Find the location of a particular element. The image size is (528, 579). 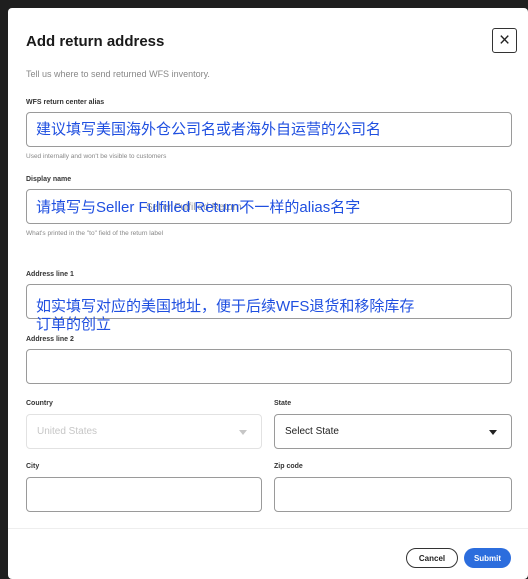

alias-label: WFS return center alias is located at coordinates (65, 102).